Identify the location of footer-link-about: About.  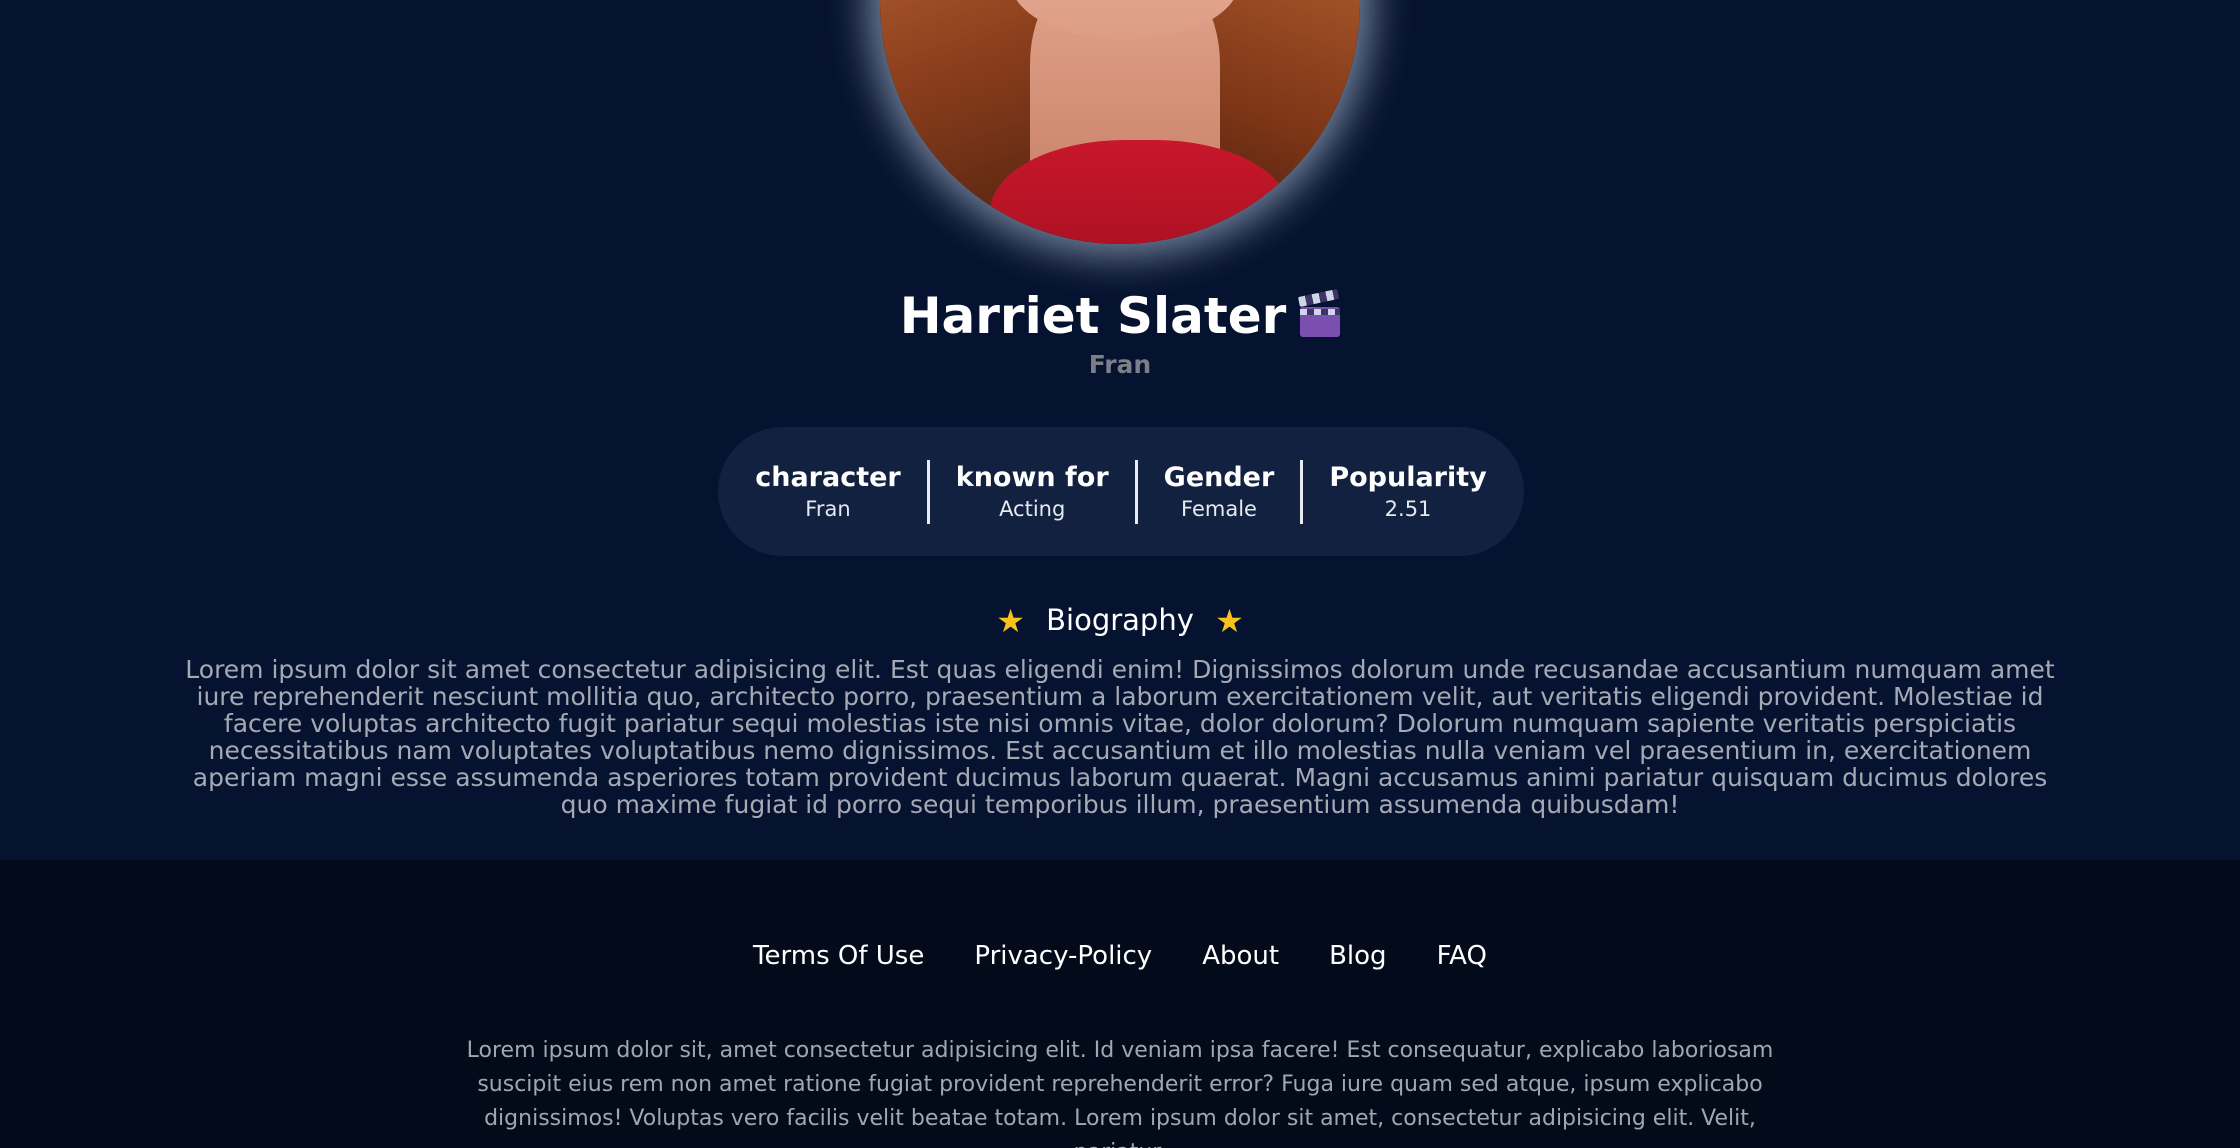
(1240, 956).